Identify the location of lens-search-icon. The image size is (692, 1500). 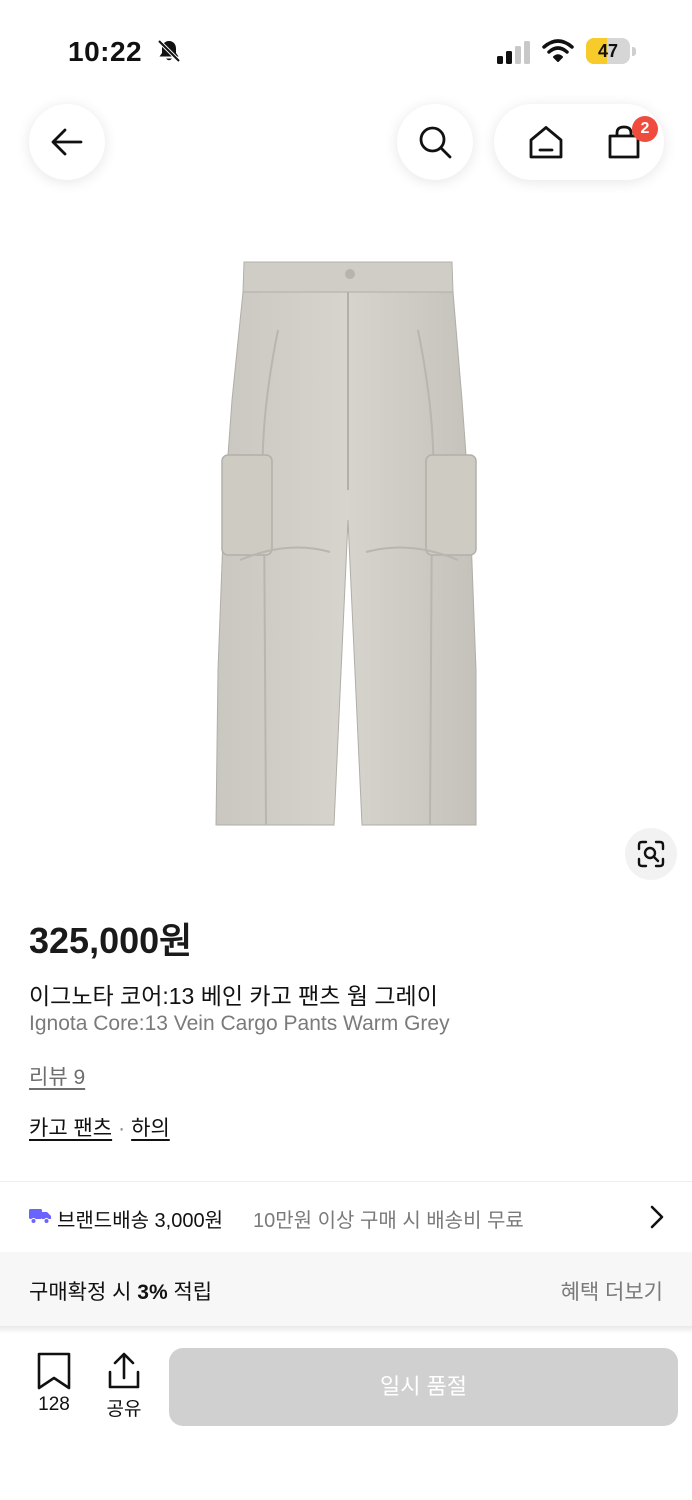
(651, 854).